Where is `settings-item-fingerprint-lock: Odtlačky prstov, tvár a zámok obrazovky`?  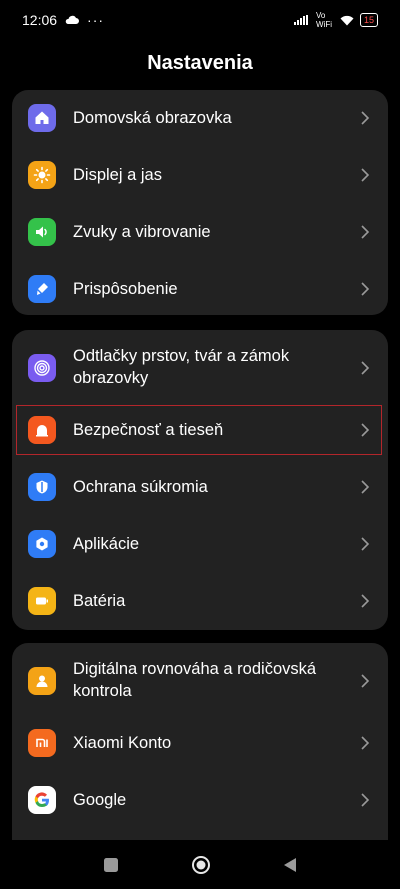 settings-item-fingerprint-lock: Odtlačky prstov, tvár a zámok obrazovky is located at coordinates (200, 368).